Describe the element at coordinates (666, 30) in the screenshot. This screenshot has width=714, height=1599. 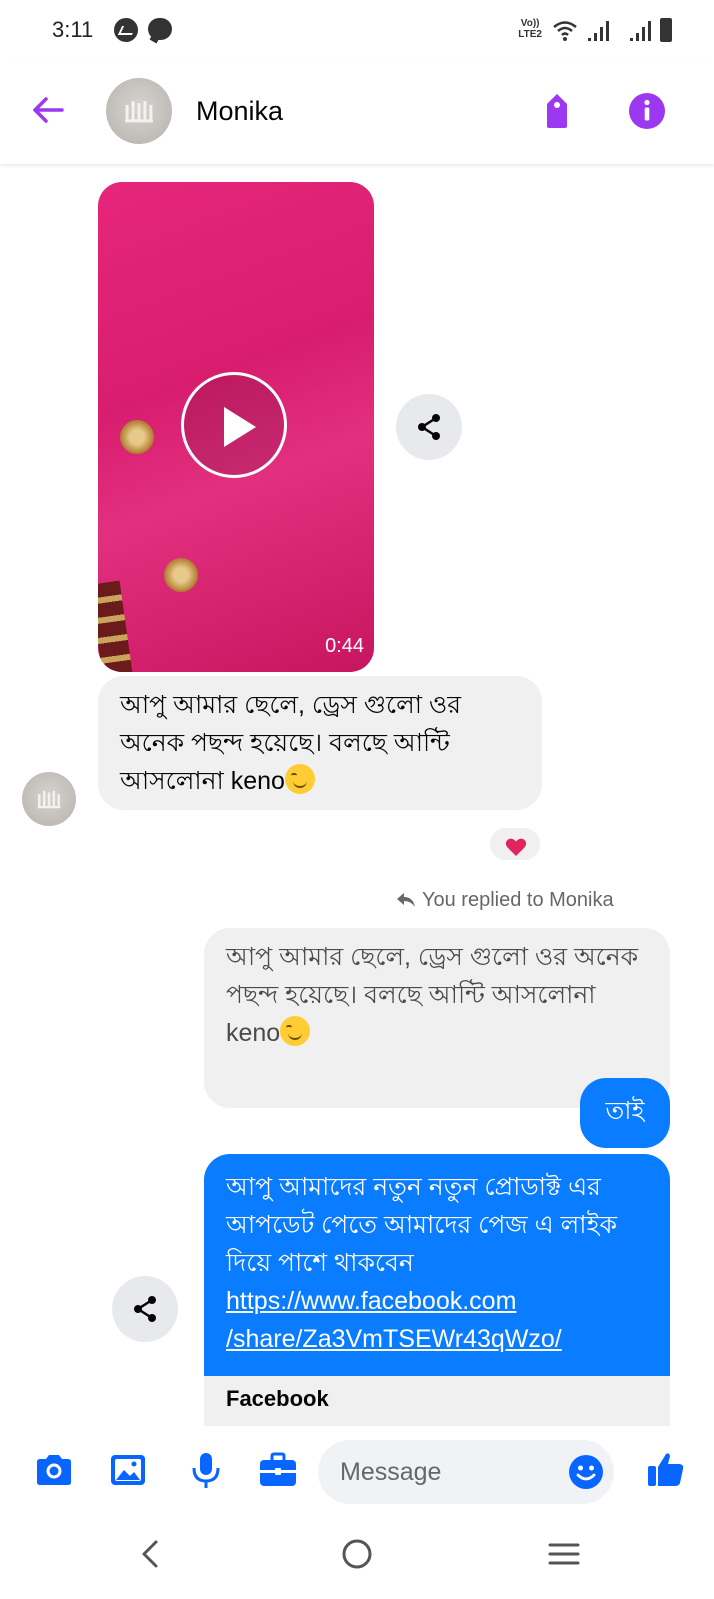
I see `battery-icon` at that location.